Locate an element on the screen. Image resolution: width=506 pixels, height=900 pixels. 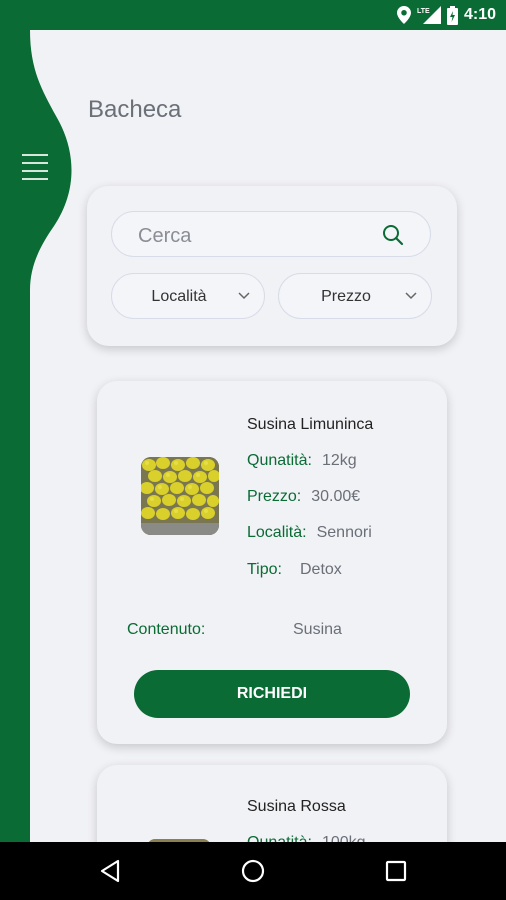
home-circle-icon is located at coordinates (253, 871).